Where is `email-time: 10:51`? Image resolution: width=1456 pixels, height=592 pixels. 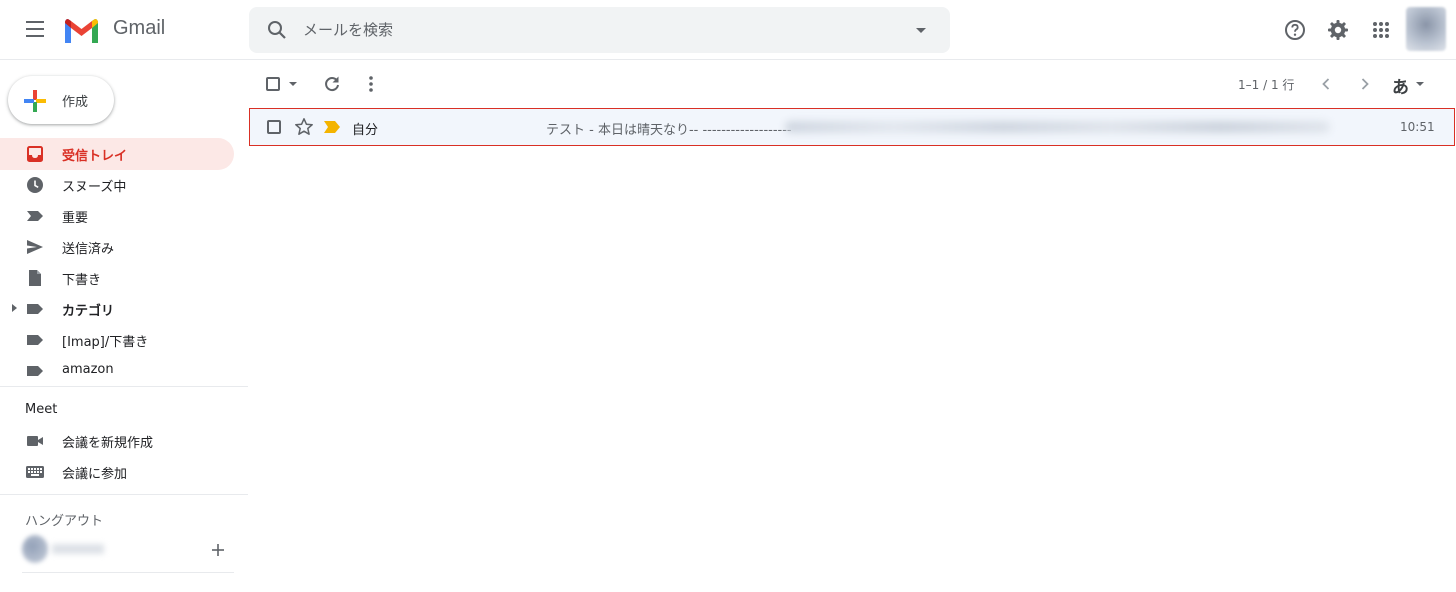 email-time: 10:51 is located at coordinates (1417, 127).